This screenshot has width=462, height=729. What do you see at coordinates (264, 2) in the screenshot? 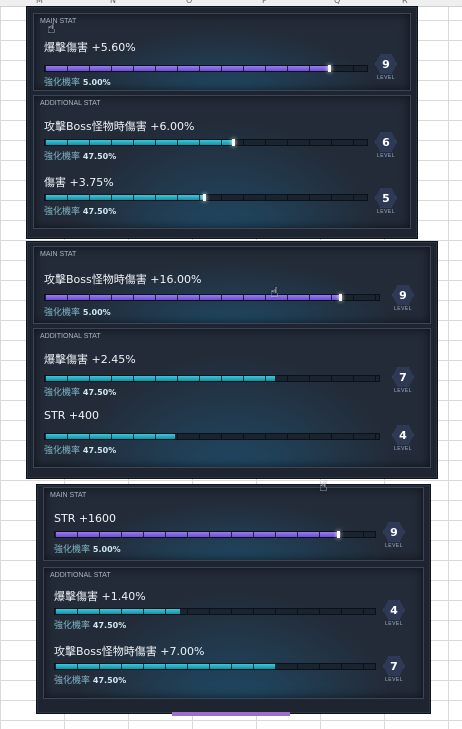
I see `column-header: P` at bounding box center [264, 2].